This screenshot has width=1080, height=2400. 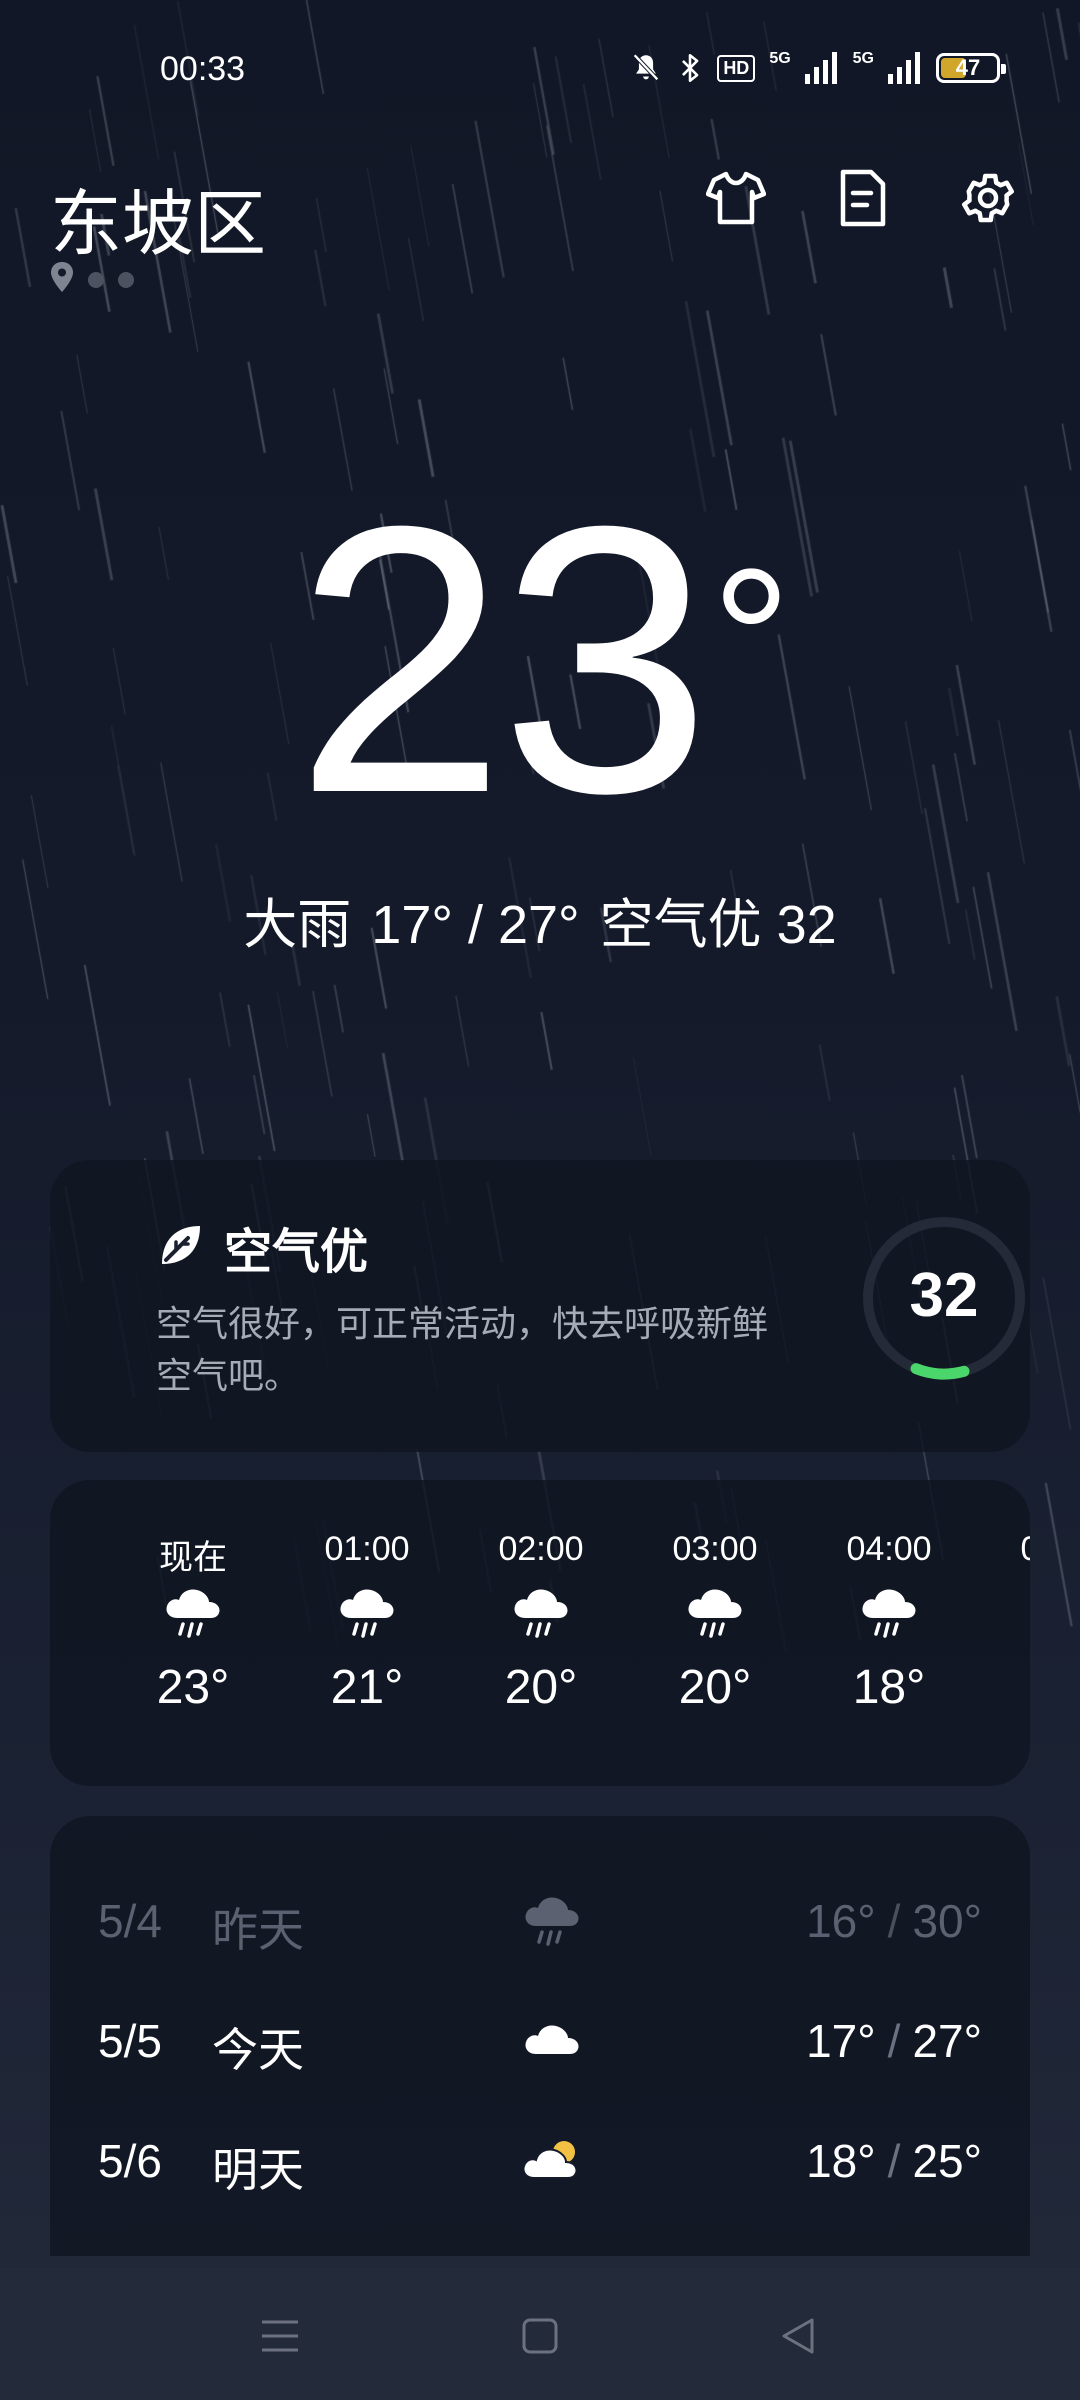 I want to click on menu-icon, so click(x=280, y=2338).